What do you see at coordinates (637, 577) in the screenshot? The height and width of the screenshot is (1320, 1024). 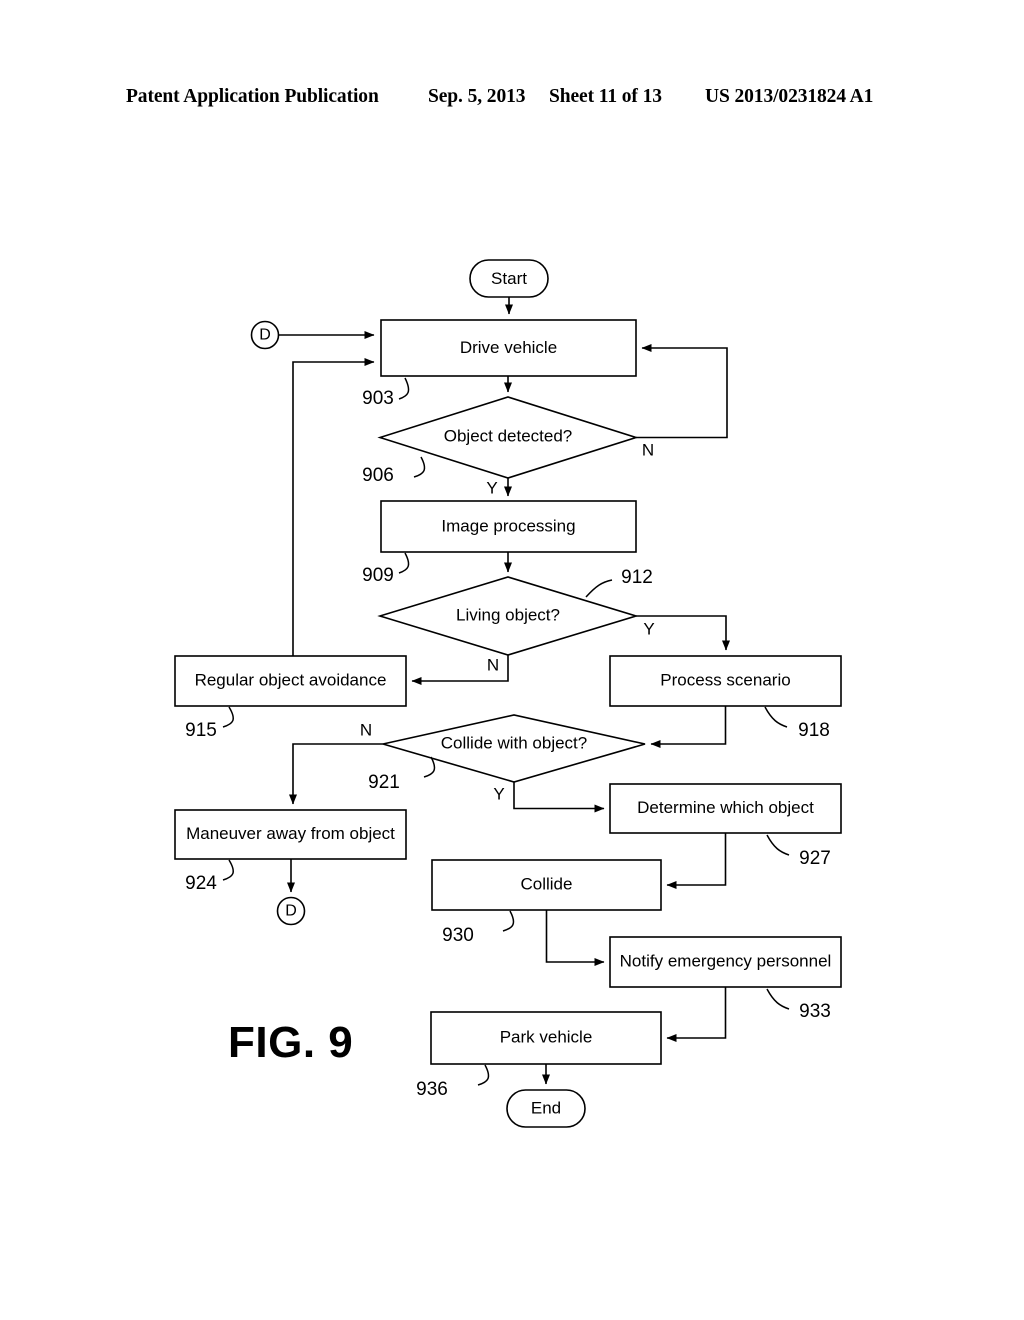 I see `ref-numeral-912: 912` at bounding box center [637, 577].